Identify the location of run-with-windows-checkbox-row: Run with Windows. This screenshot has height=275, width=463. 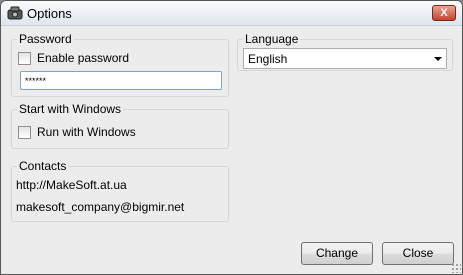
(83, 132).